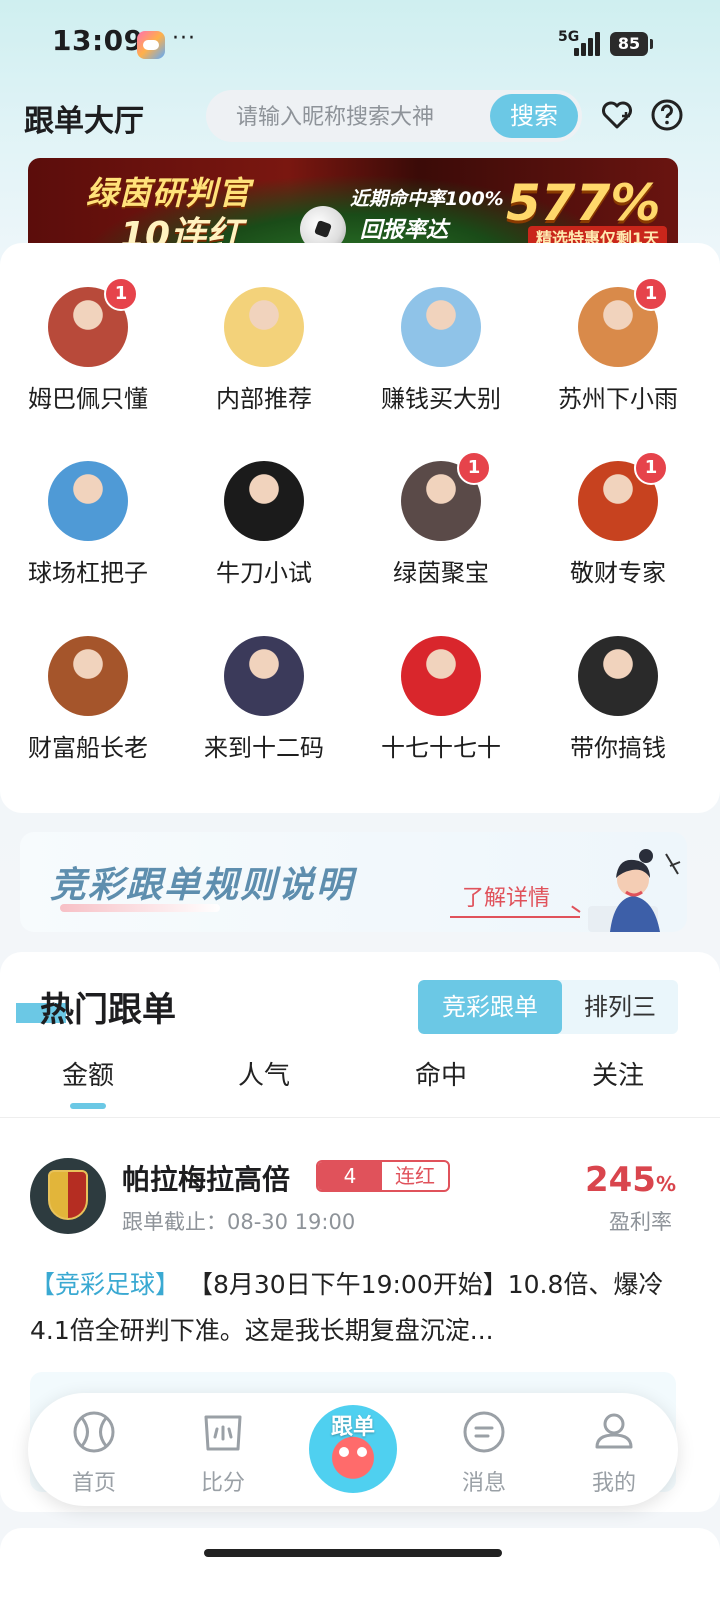 This screenshot has height=1600, width=720. I want to click on arrow-right-icon, so click(515, 917).